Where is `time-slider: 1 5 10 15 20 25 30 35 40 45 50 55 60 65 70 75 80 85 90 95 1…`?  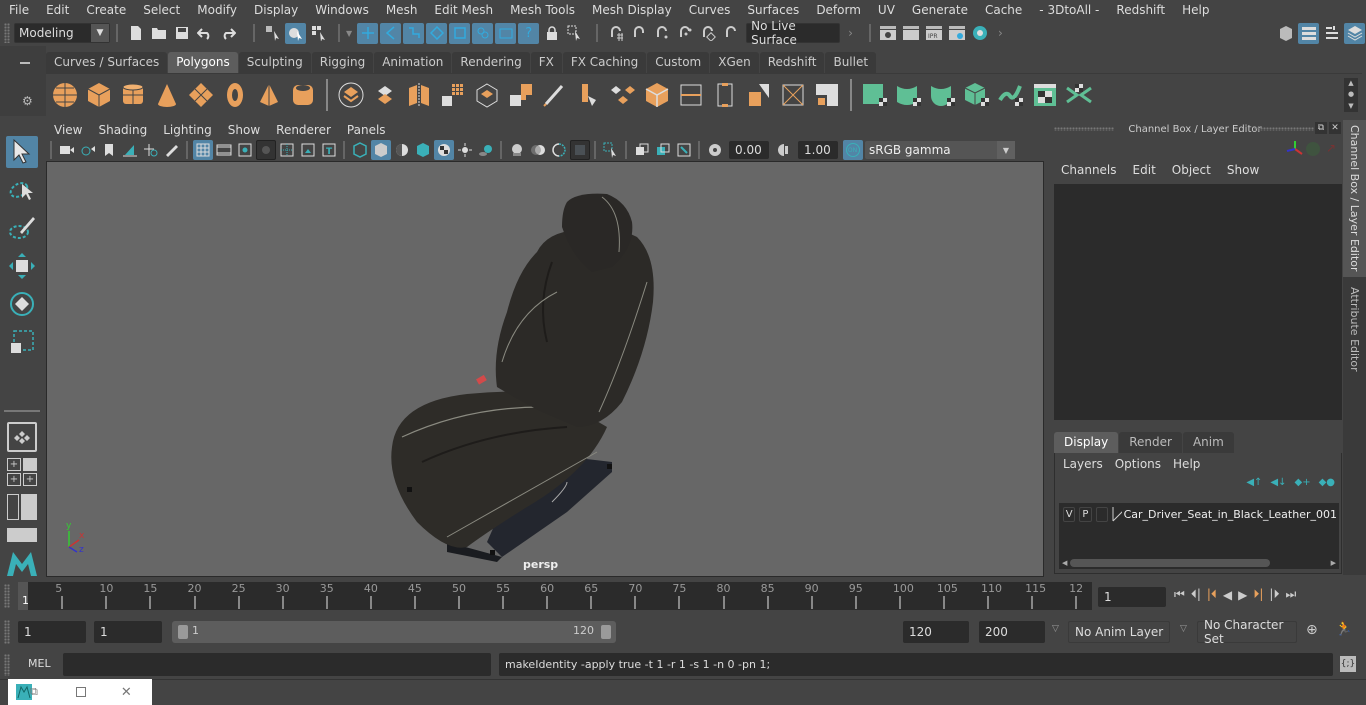 time-slider: 1 5 10 15 20 25 30 35 40 45 50 55 60 65 70 75 80 85 90 95 1… is located at coordinates (555, 596).